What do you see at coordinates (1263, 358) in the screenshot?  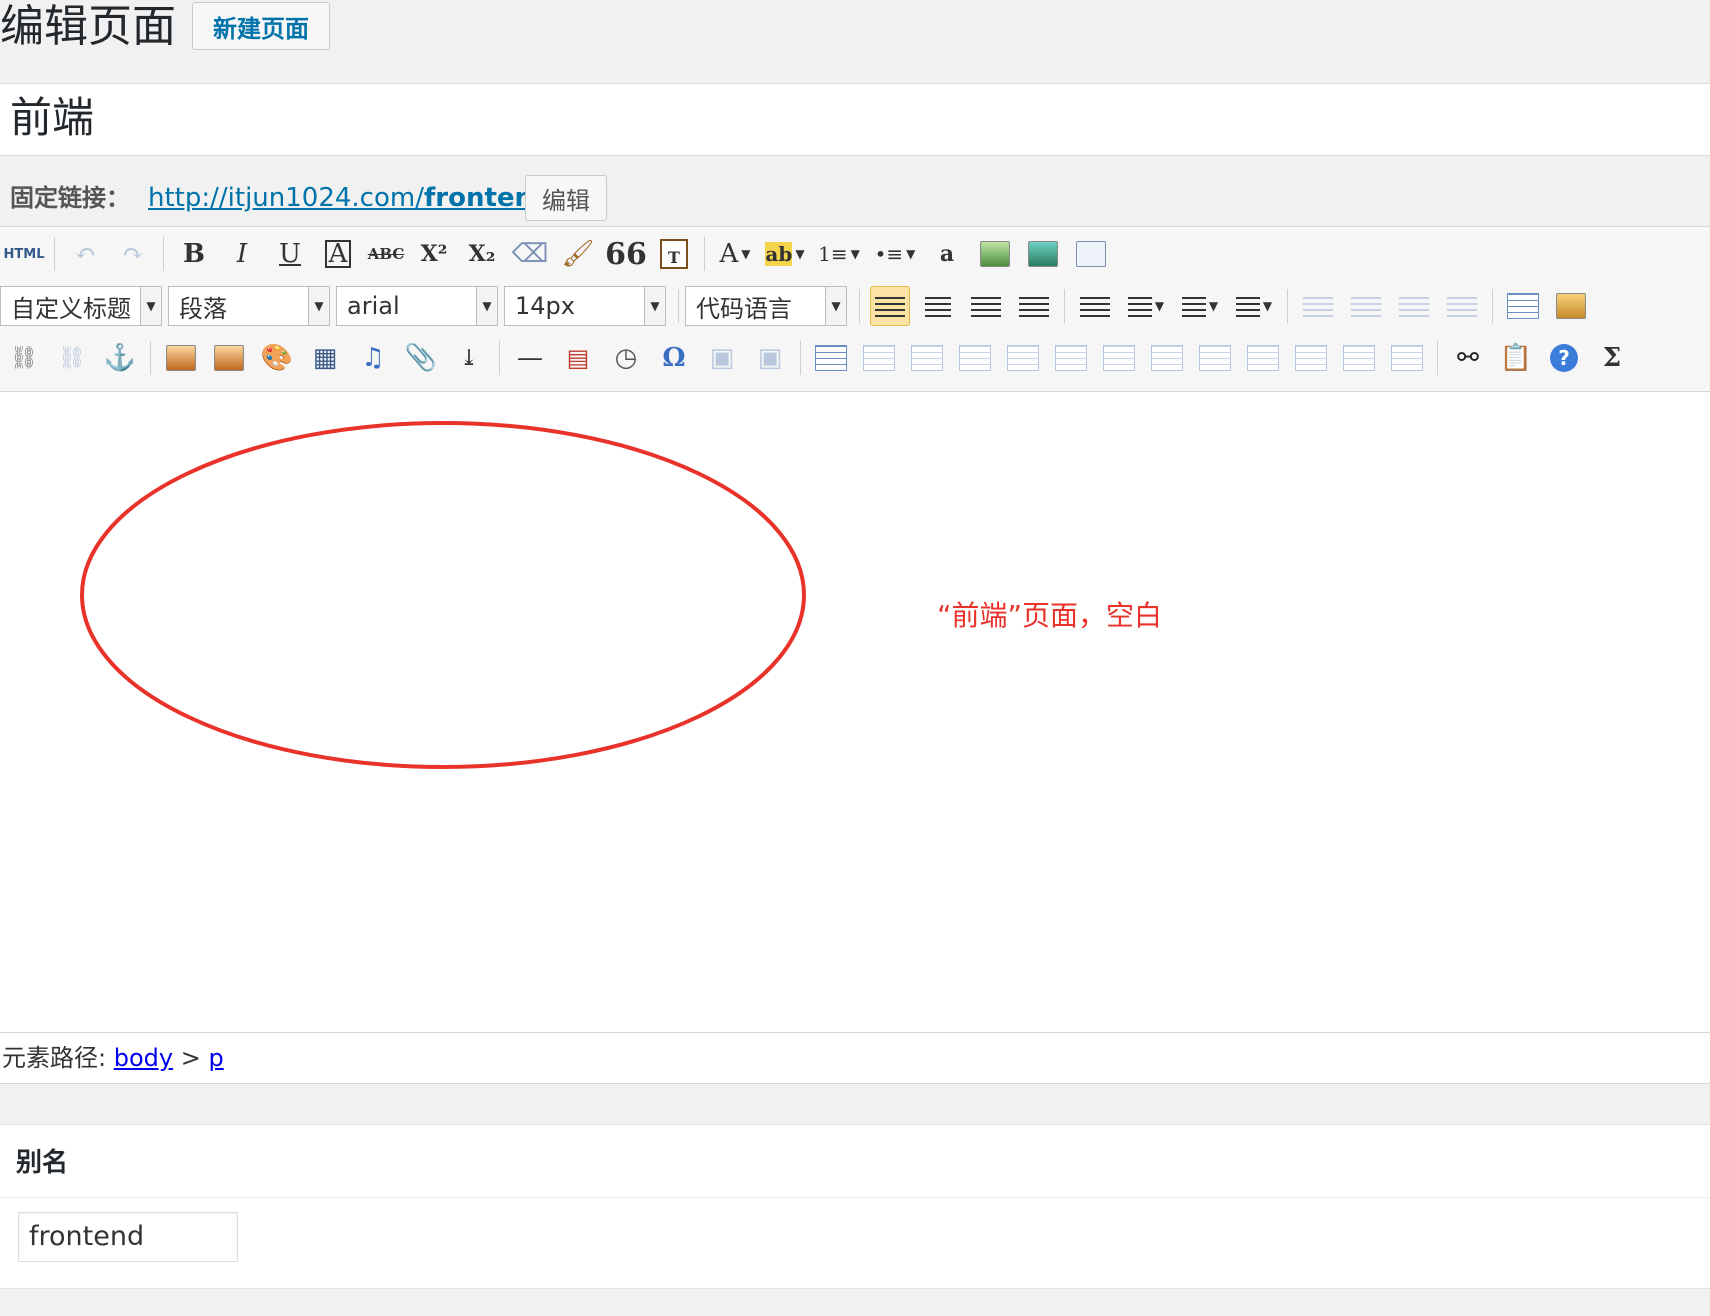 I see `merge-down-icon` at bounding box center [1263, 358].